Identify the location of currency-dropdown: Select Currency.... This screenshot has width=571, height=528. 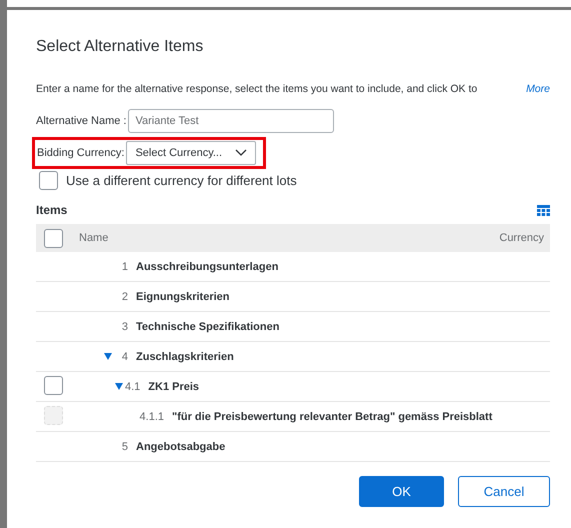
(191, 153).